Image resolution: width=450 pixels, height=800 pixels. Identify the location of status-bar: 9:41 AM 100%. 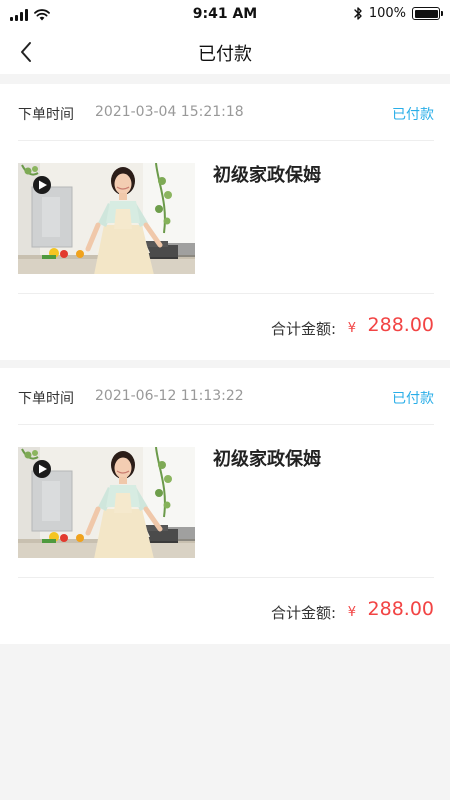
(225, 15).